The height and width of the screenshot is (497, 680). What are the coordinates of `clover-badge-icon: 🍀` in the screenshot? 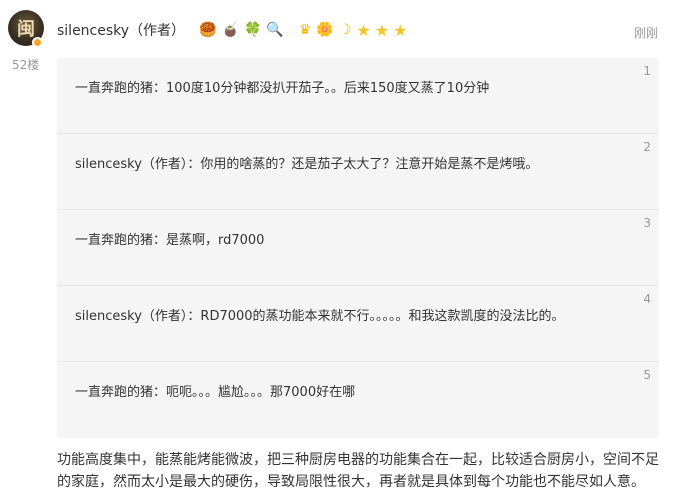 It's located at (252, 30).